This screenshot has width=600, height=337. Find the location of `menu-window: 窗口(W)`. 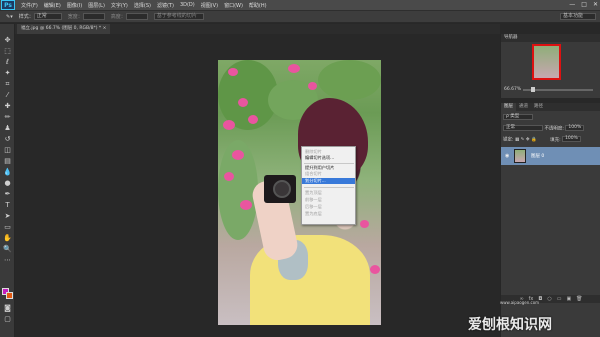

menu-window: 窗口(W) is located at coordinates (233, 5).